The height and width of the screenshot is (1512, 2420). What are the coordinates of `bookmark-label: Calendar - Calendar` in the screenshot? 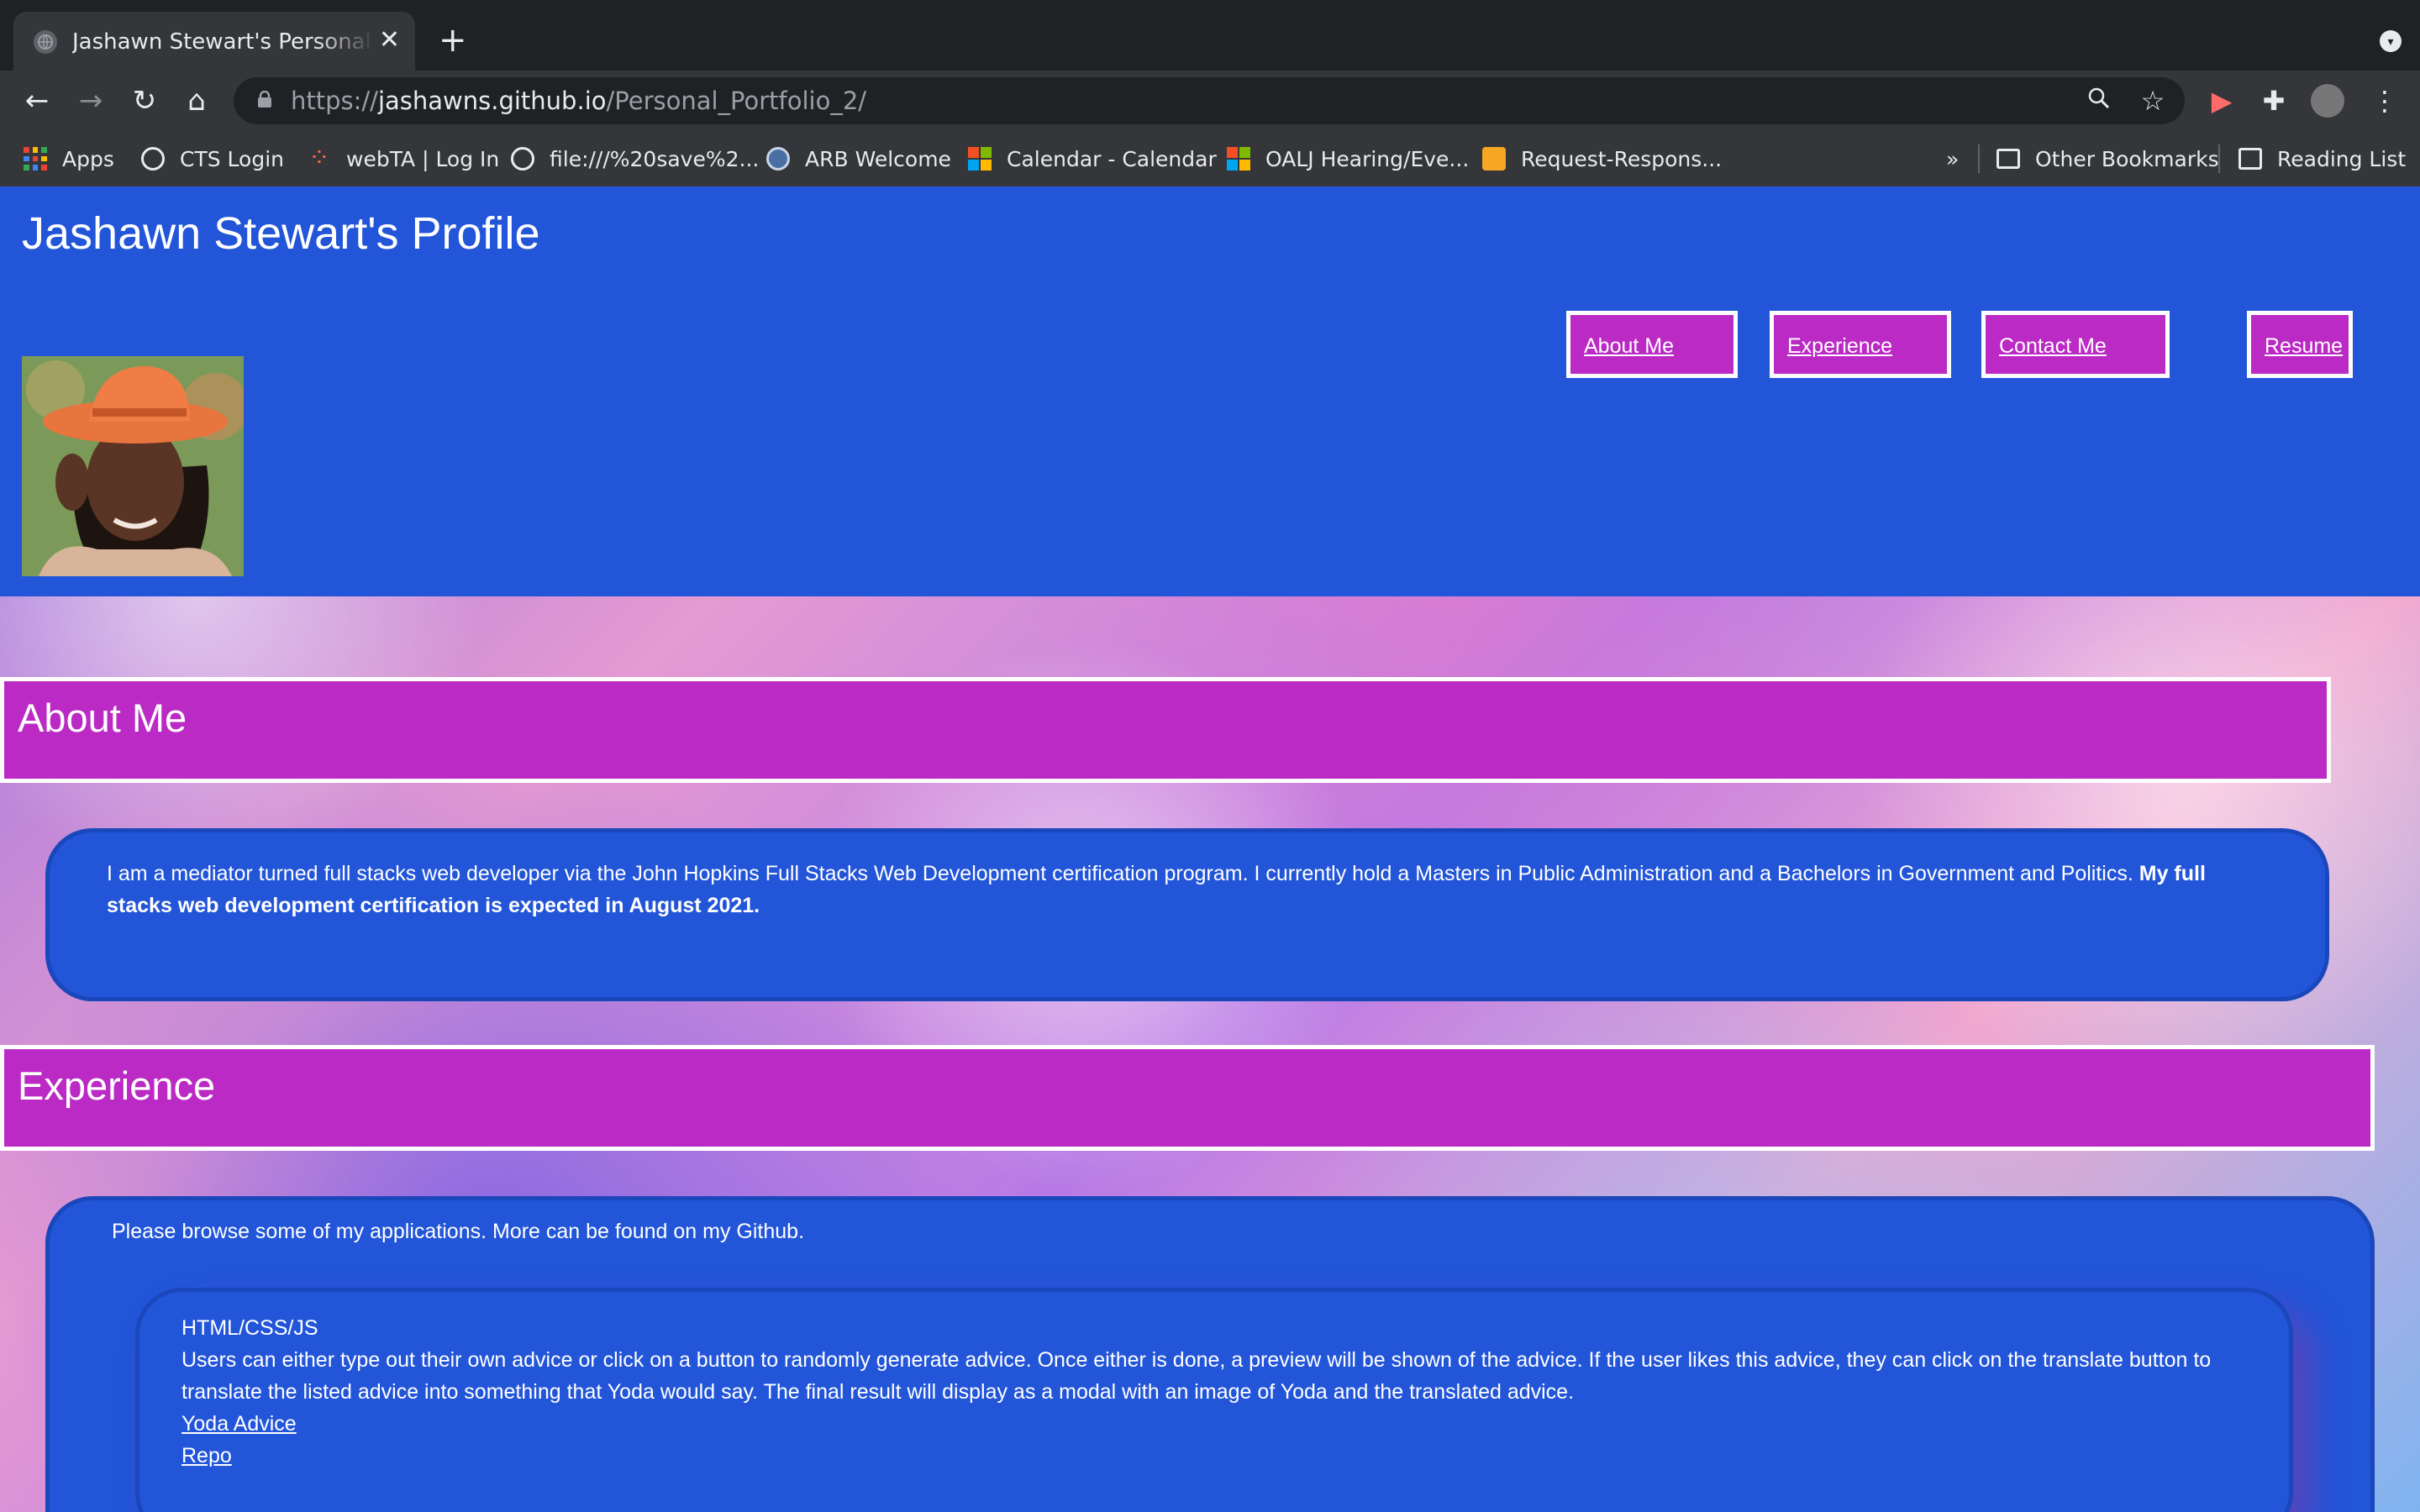 It's located at (1112, 158).